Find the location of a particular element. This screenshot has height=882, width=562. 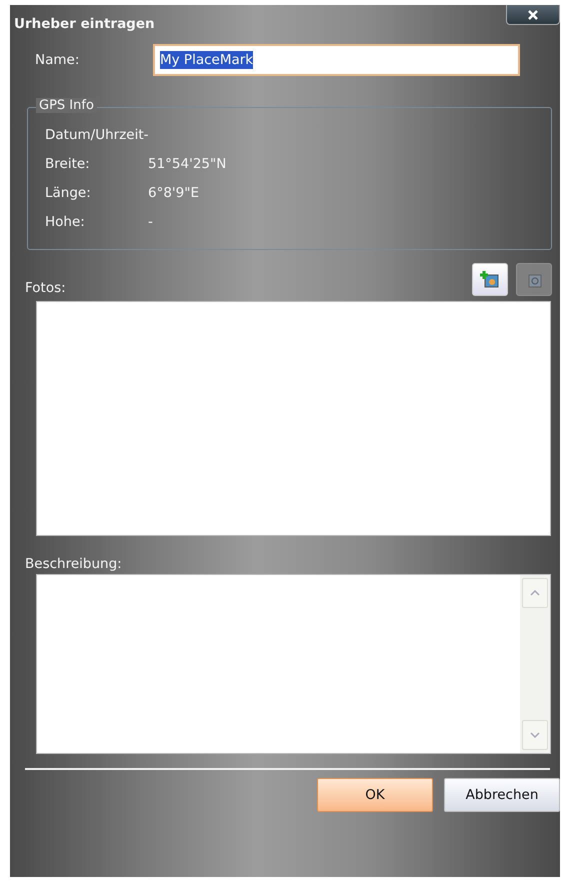

info-label: Datum/Uhrzeit- is located at coordinates (96, 134).